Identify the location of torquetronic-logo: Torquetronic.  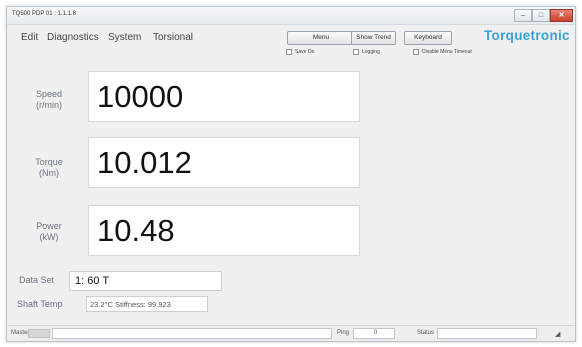
(527, 35).